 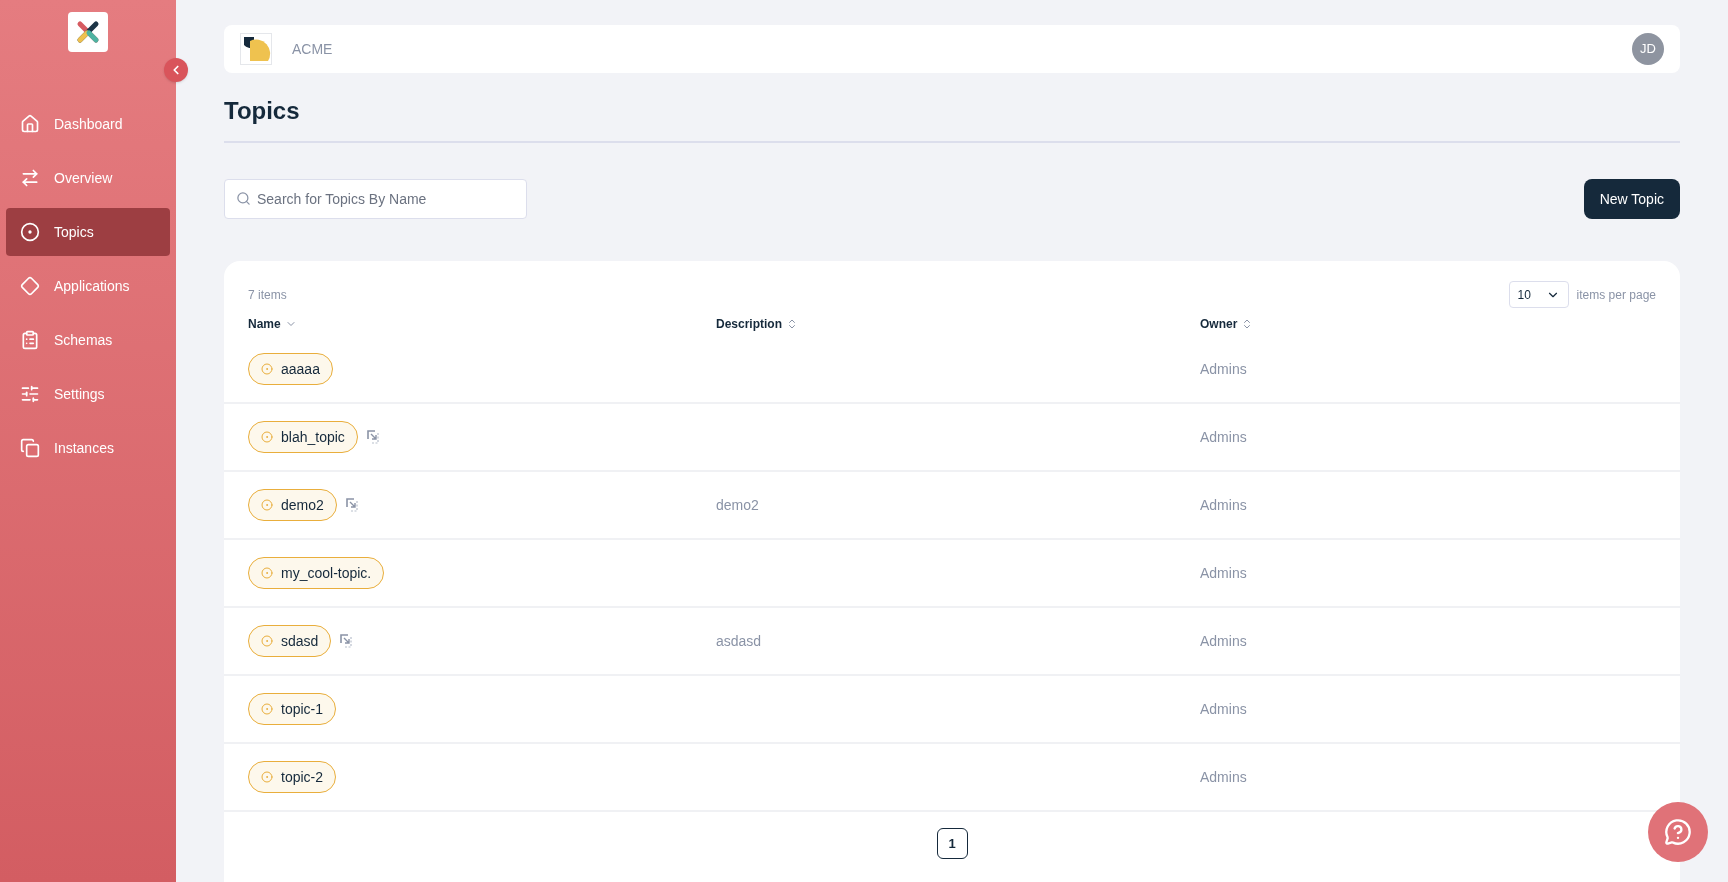 What do you see at coordinates (262, 111) in the screenshot?
I see `page-title: Topics` at bounding box center [262, 111].